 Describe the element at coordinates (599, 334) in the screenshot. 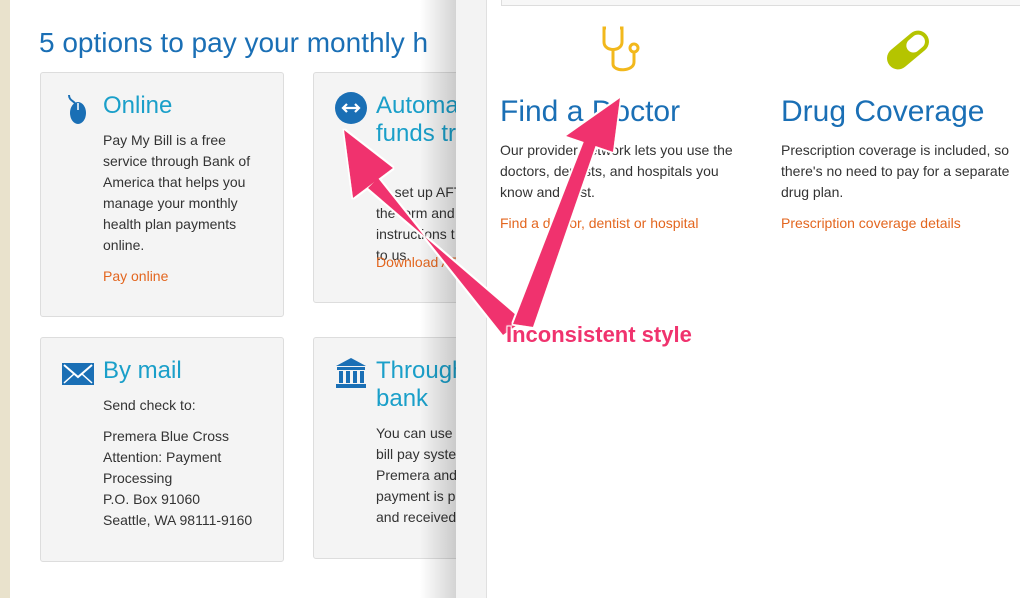

I see `annotation-label: Inconsistent style` at that location.